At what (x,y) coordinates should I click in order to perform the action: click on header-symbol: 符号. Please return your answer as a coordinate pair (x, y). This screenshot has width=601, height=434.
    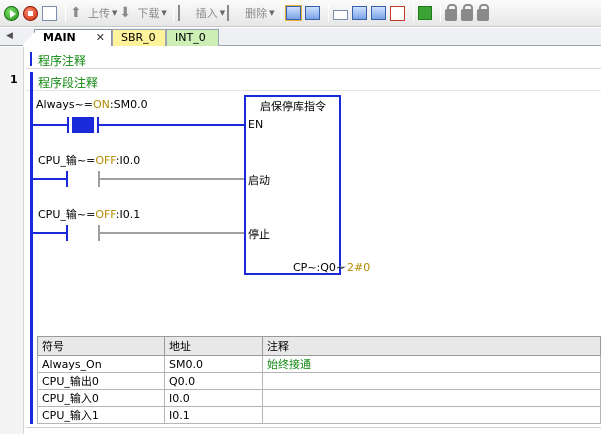
    Looking at the image, I should click on (101, 346).